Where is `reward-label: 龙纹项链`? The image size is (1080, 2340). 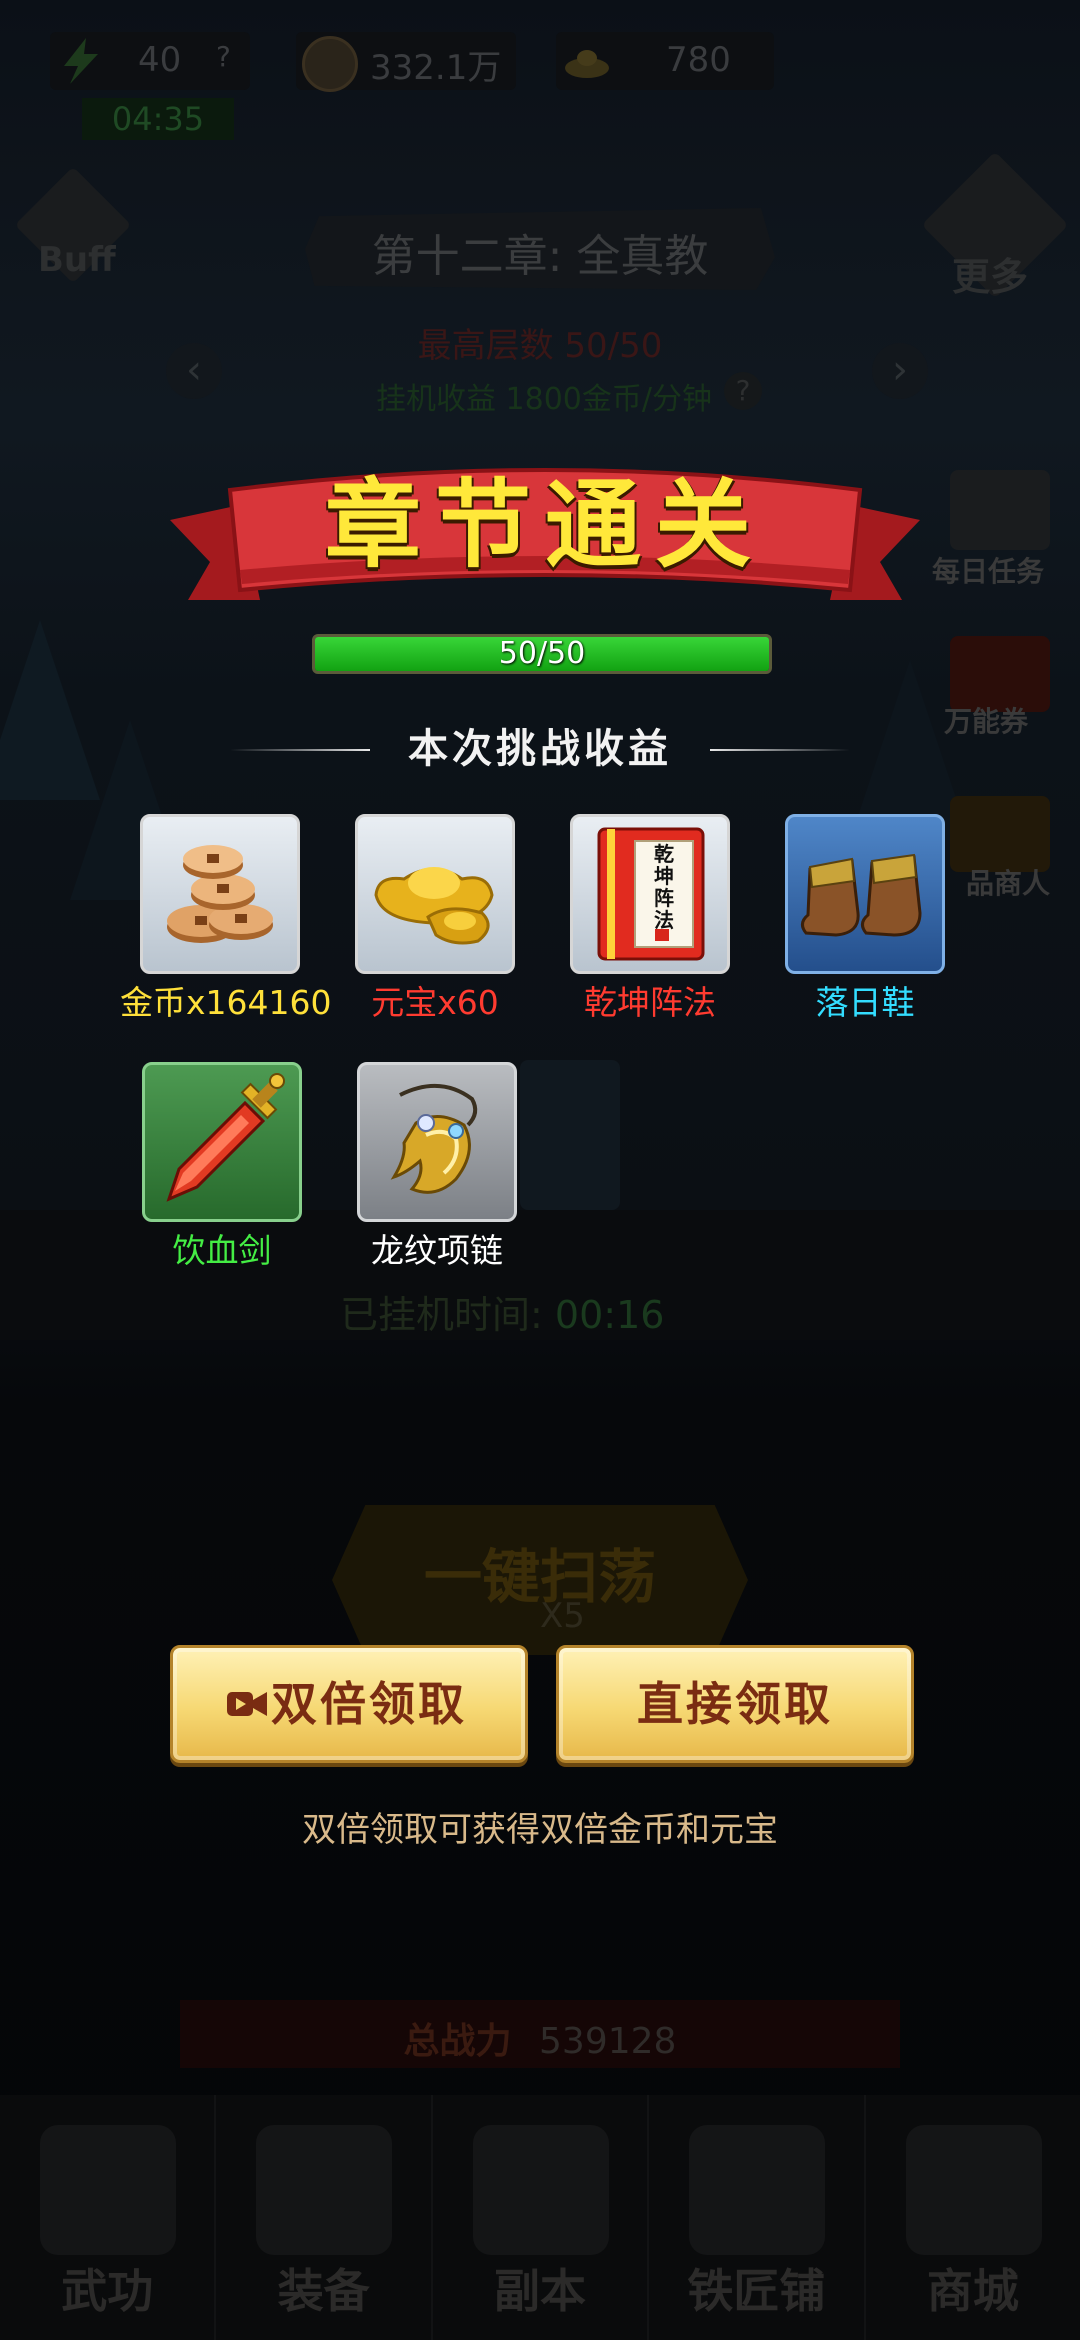
reward-label: 龙纹项链 is located at coordinates (437, 1250).